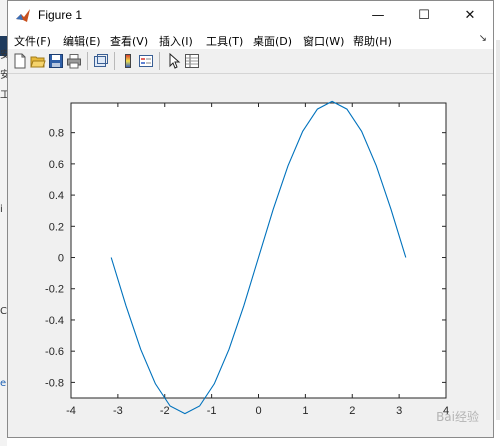 Image resolution: width=500 pixels, height=446 pixels. Describe the element at coordinates (174, 60) in the screenshot. I see `pointer-icon` at that location.